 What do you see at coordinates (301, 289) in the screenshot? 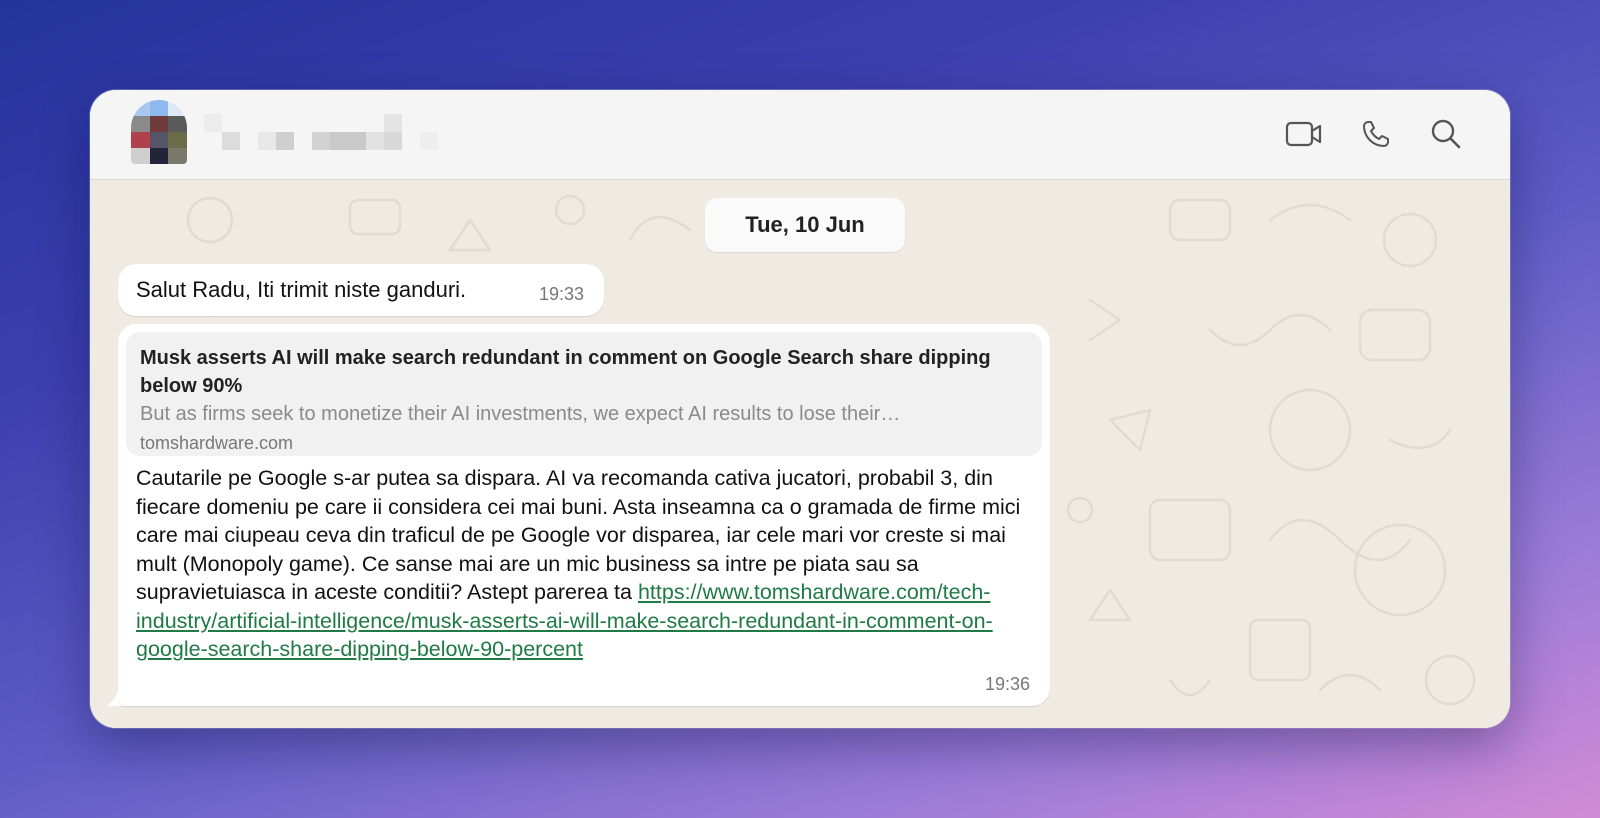
I see `message-text: Salut Radu, Iti trimit niste ganduri.` at bounding box center [301, 289].